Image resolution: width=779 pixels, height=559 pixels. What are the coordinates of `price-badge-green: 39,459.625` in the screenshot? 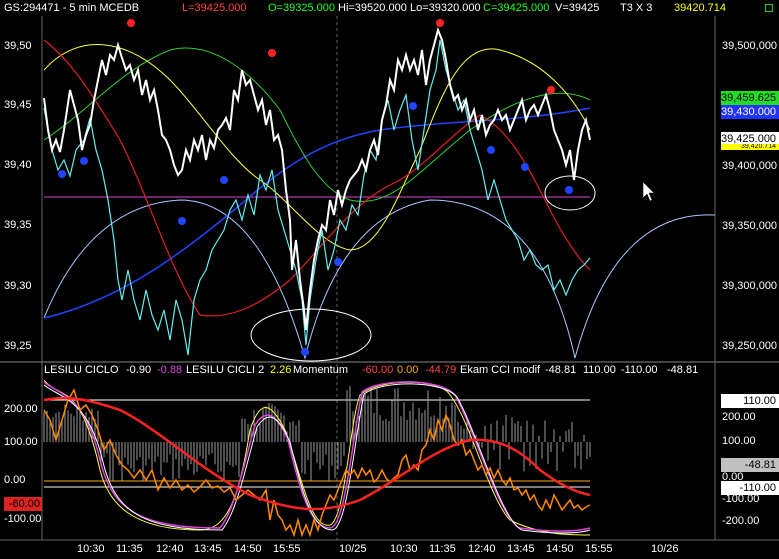 It's located at (750, 98).